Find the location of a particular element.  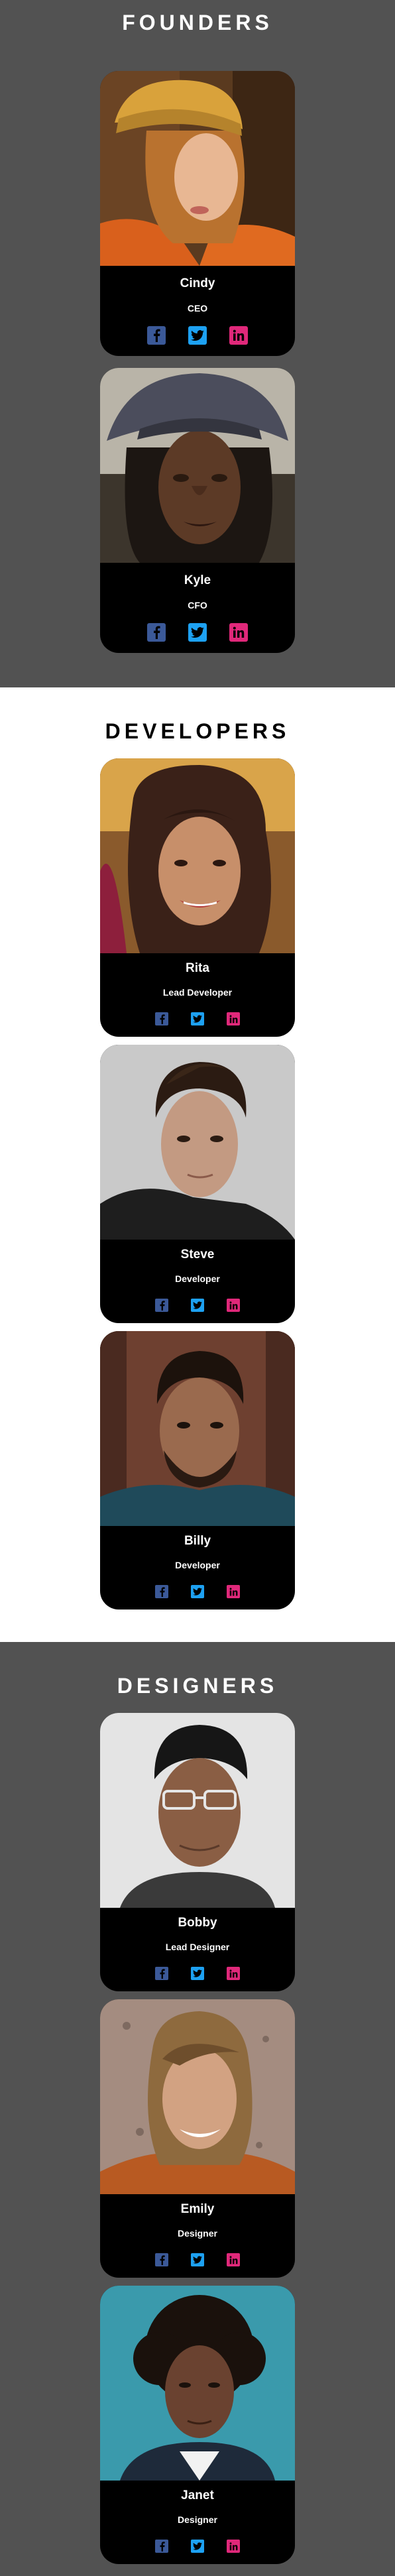

team-card-steve: Steve Developer is located at coordinates (197, 1184).